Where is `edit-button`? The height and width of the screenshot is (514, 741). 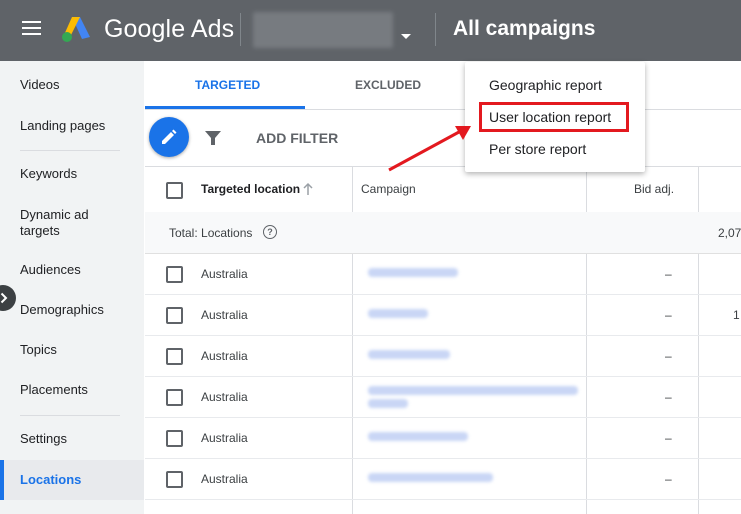 edit-button is located at coordinates (169, 137).